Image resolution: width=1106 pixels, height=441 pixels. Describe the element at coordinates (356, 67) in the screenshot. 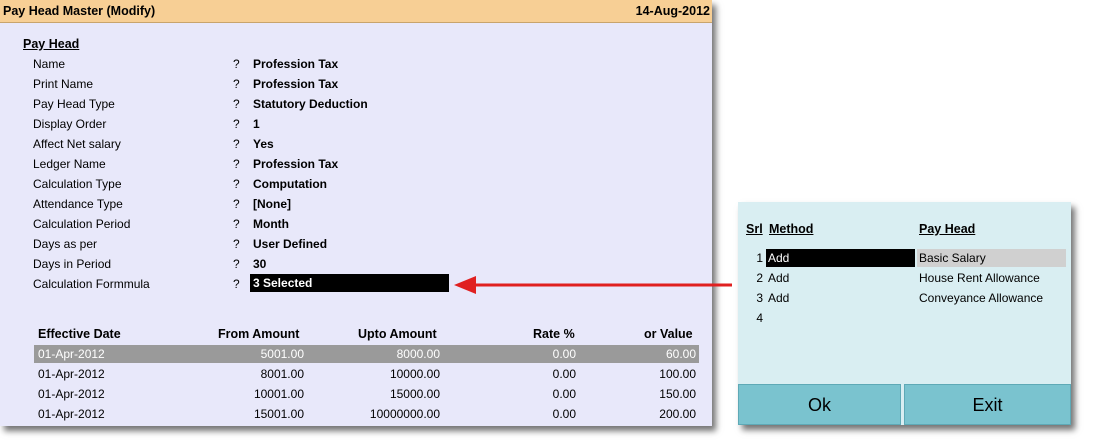

I see `field-name: Name ? Profession Tax` at that location.